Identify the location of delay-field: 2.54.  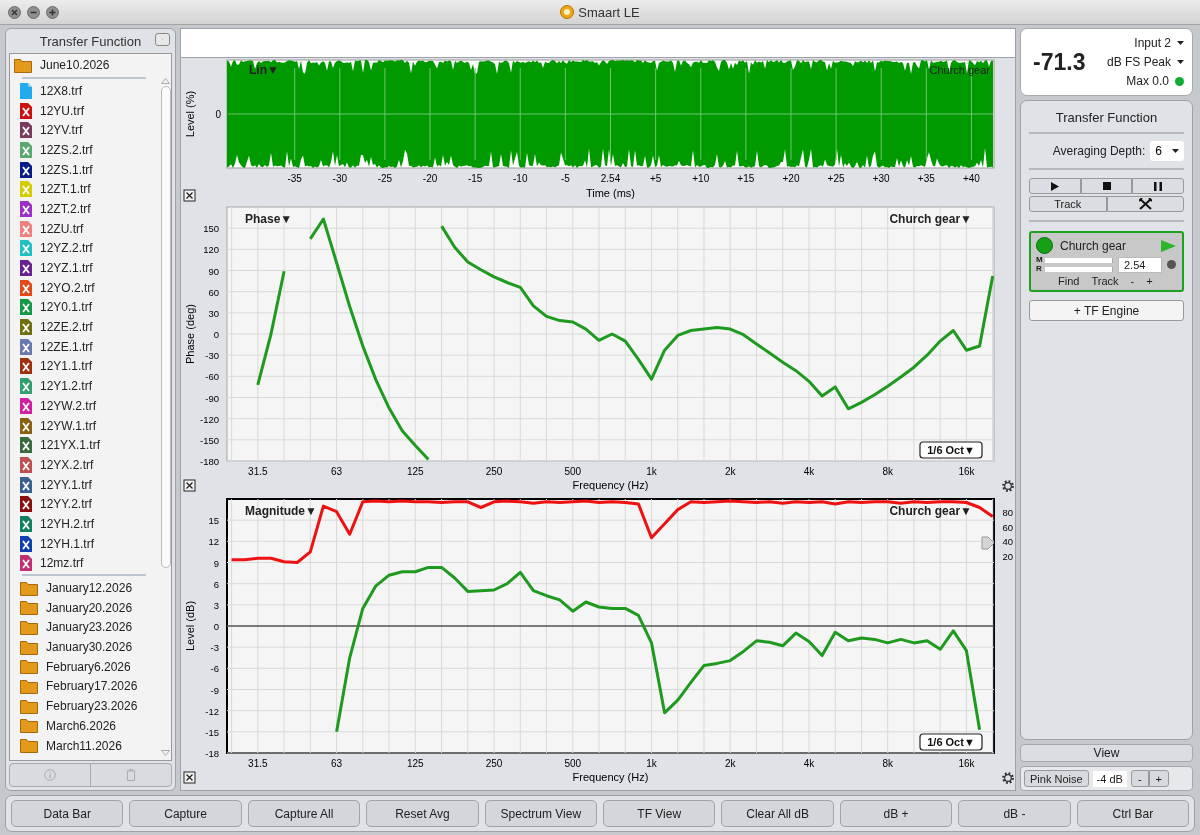
(1140, 264).